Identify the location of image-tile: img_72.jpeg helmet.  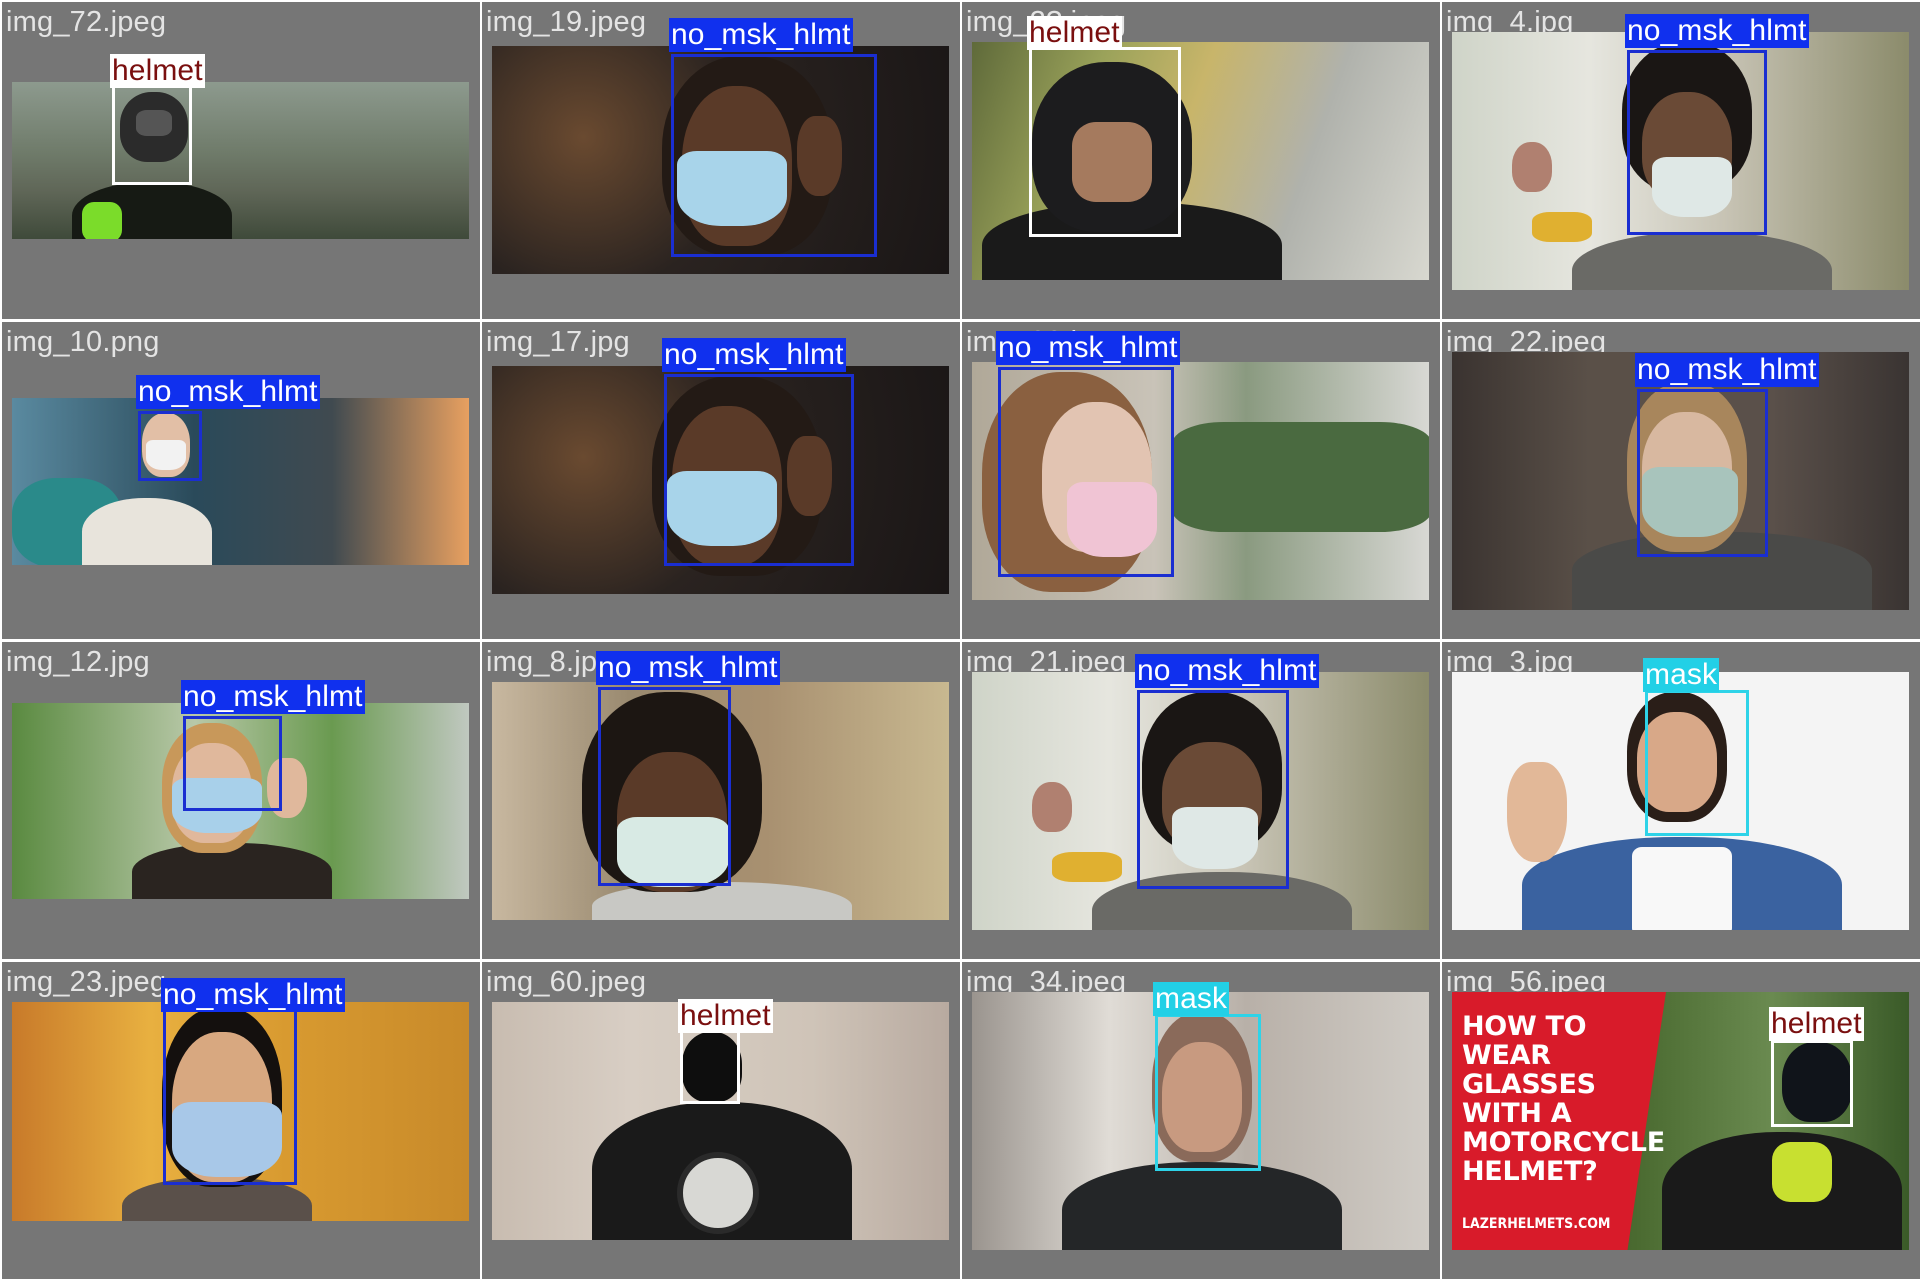
(241, 160).